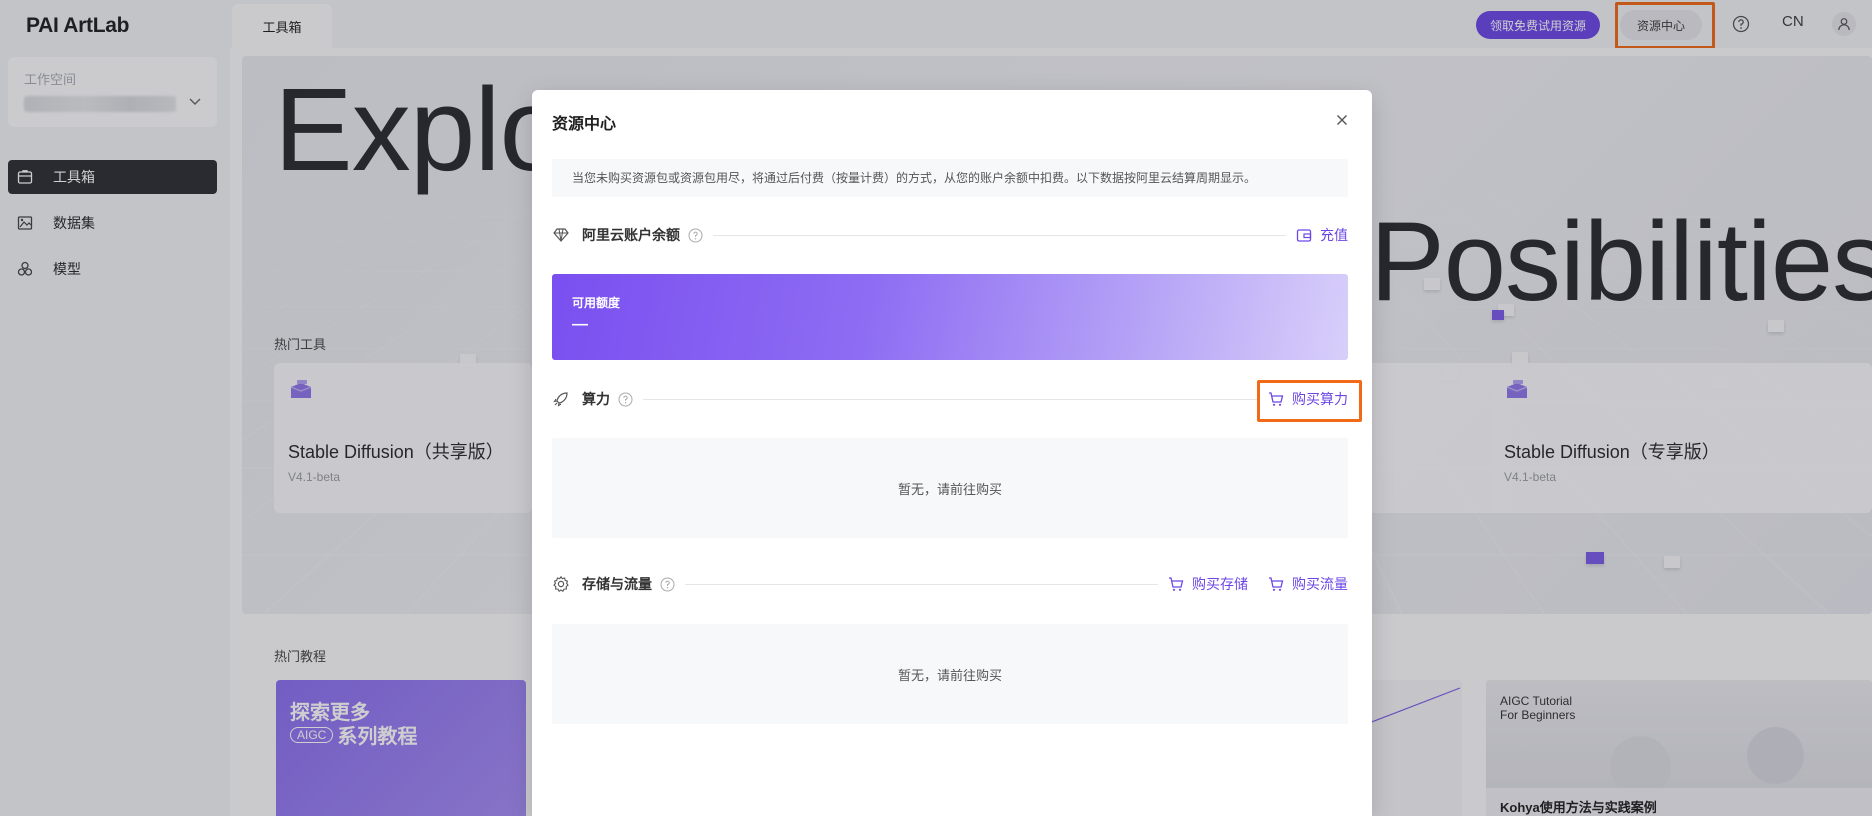 The width and height of the screenshot is (1872, 816). Describe the element at coordinates (1320, 584) in the screenshot. I see `buy-traffic-label: 购买流量` at that location.